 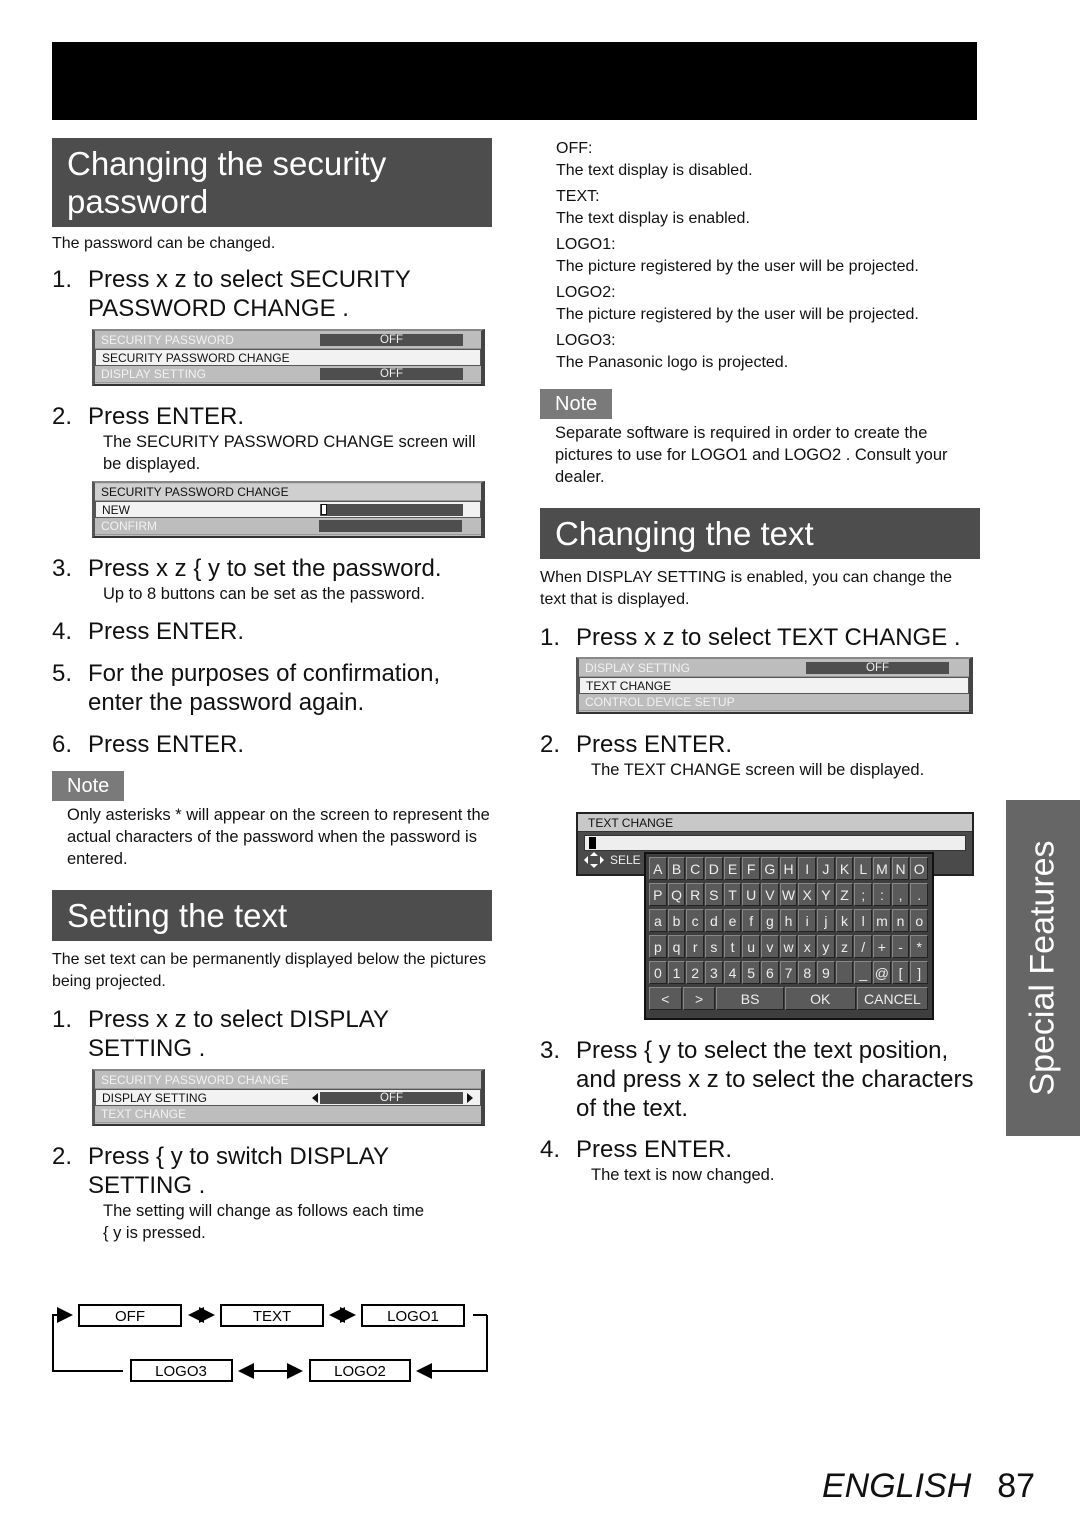 What do you see at coordinates (695, 946) in the screenshot?
I see `key-button: r` at bounding box center [695, 946].